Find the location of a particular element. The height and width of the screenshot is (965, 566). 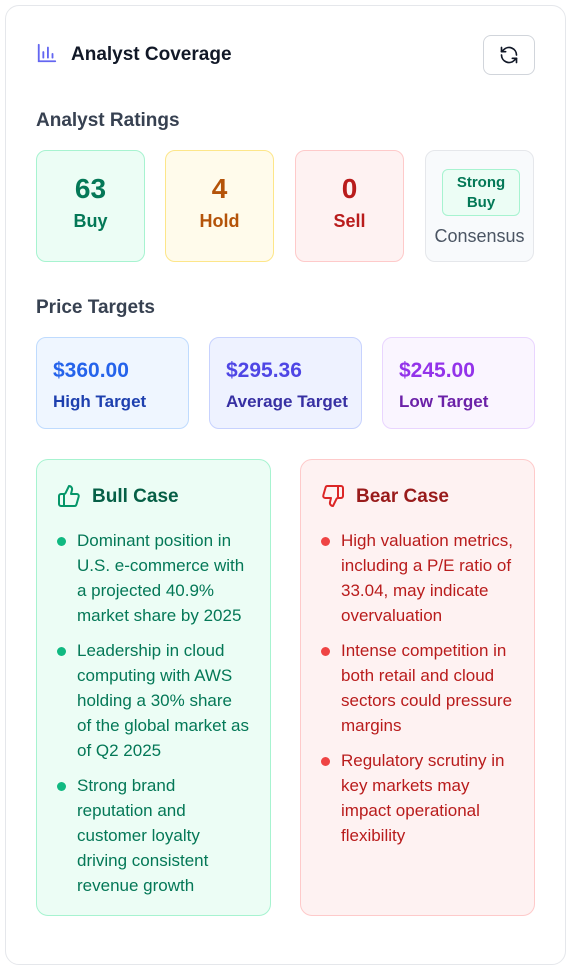

card-title: Analyst Coverage is located at coordinates (151, 54).